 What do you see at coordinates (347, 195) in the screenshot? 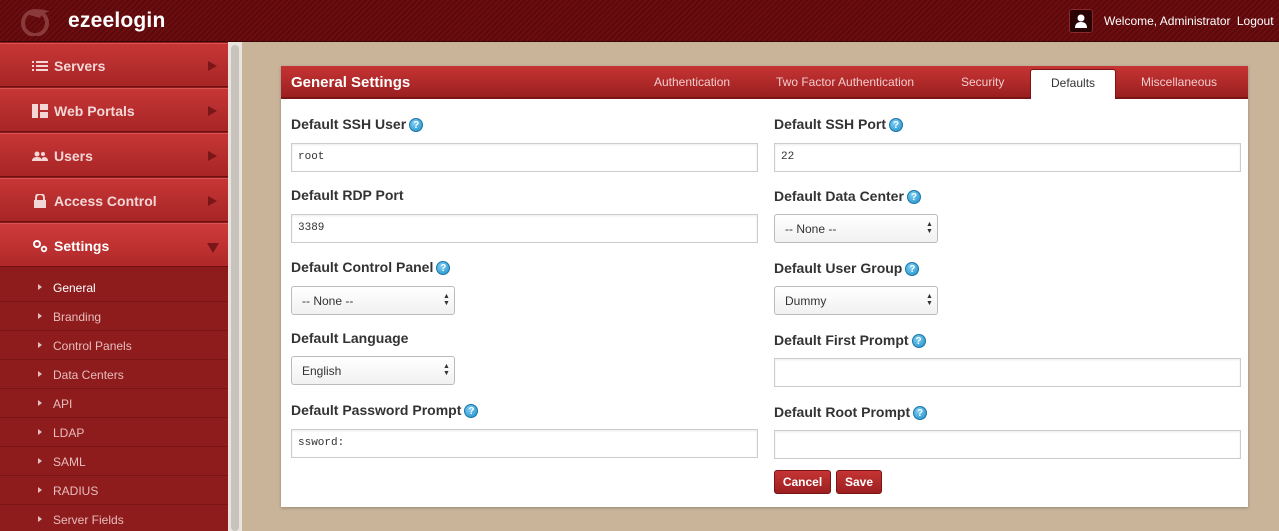
I see `rdp-port-label: Default RDP Port` at bounding box center [347, 195].